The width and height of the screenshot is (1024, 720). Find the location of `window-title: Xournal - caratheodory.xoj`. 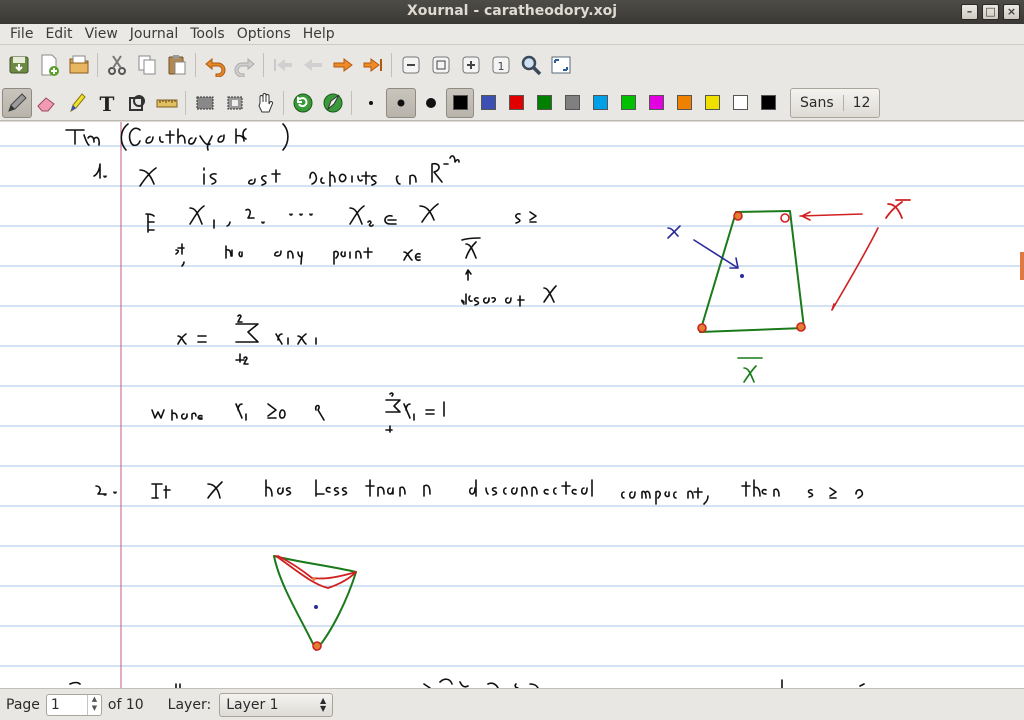

window-title: Xournal - caratheodory.xoj is located at coordinates (512, 11).